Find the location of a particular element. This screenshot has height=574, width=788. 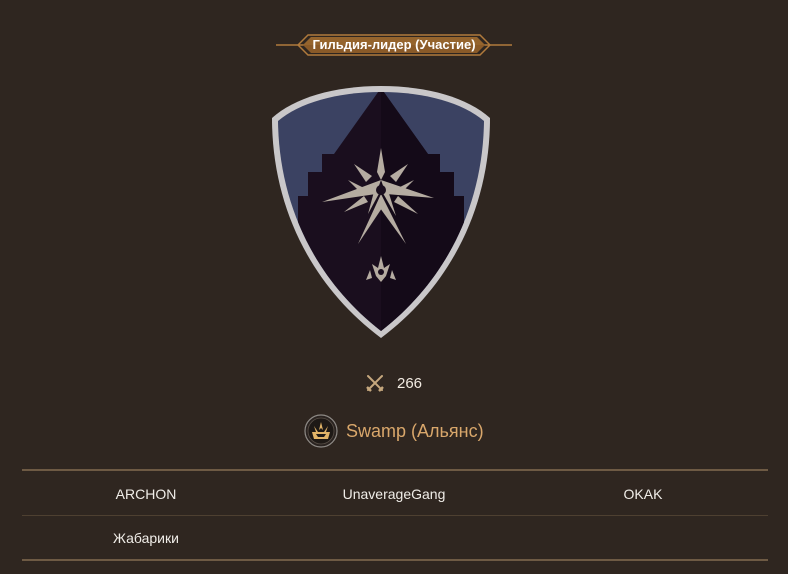

member-row-divider is located at coordinates (395, 515).